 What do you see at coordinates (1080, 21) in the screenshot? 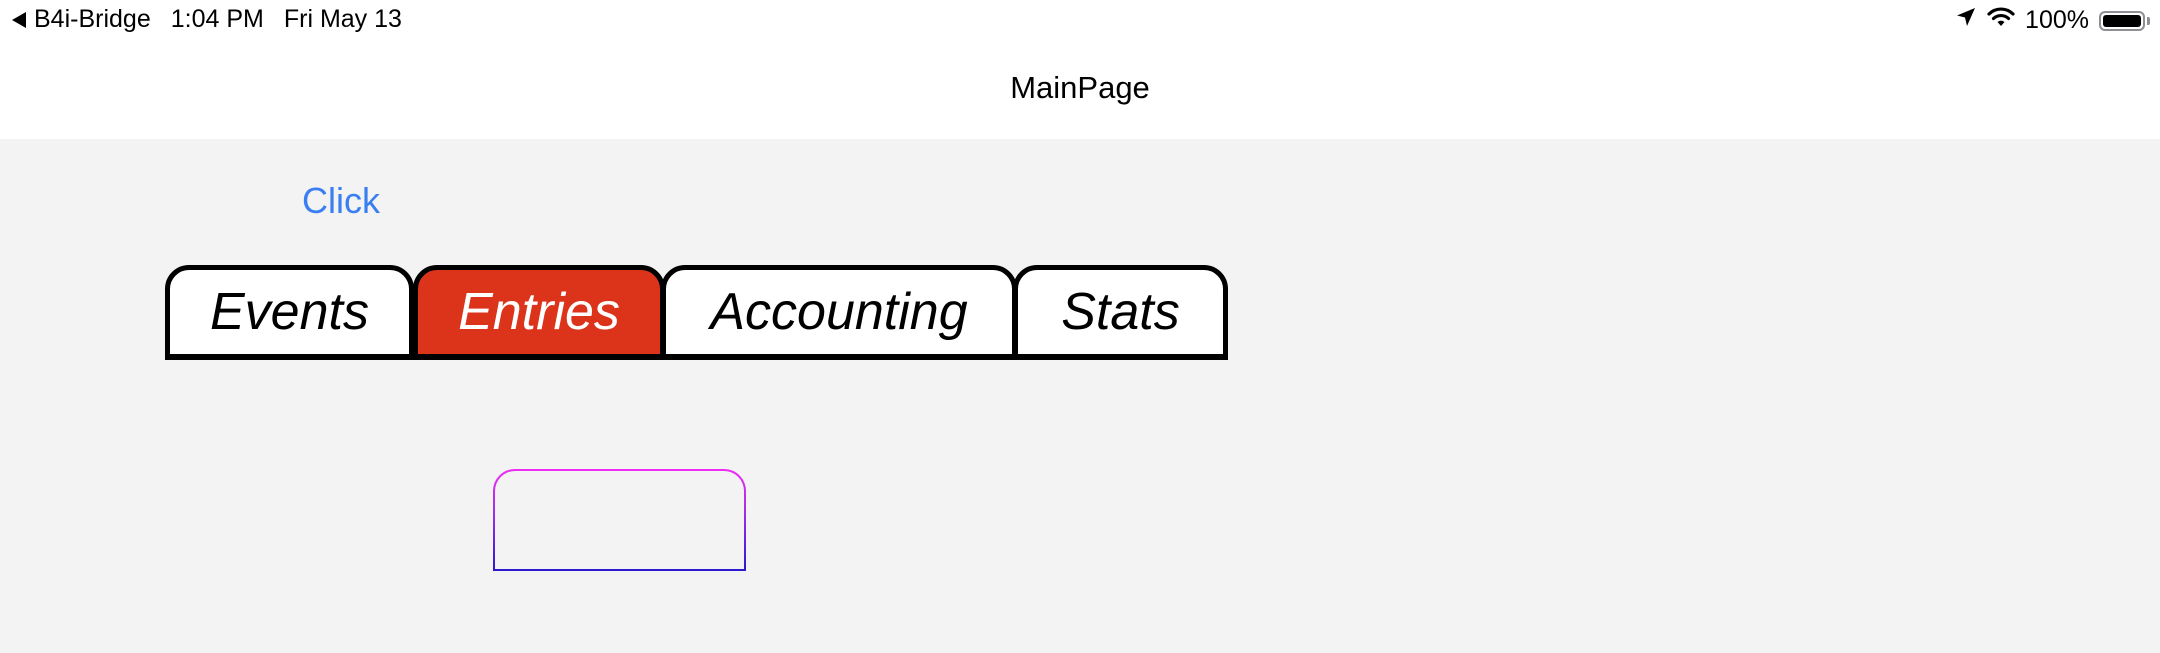
I see `status-bar: B4i-Bridge 1:04 PM Fri May 13 100%` at bounding box center [1080, 21].